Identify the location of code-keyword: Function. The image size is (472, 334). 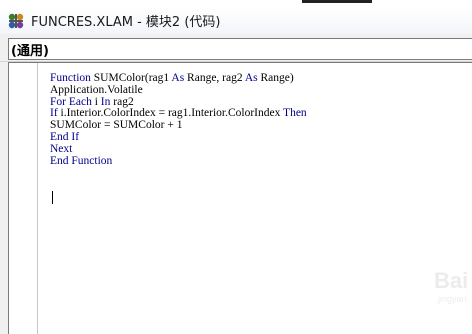
(70, 78).